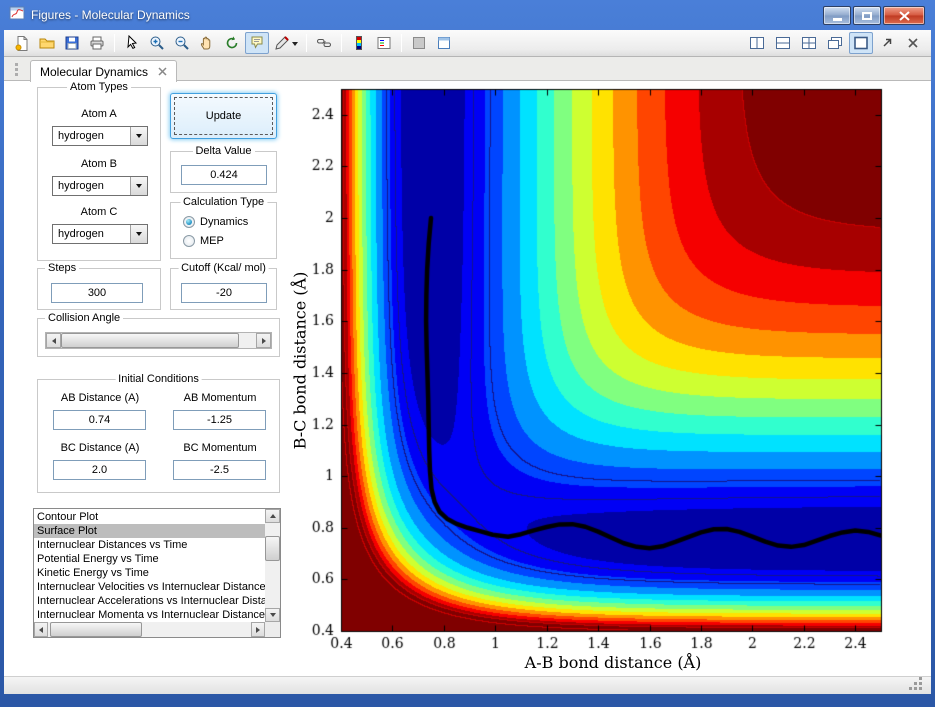 The image size is (935, 707). I want to click on new-figure-button, so click(22, 43).